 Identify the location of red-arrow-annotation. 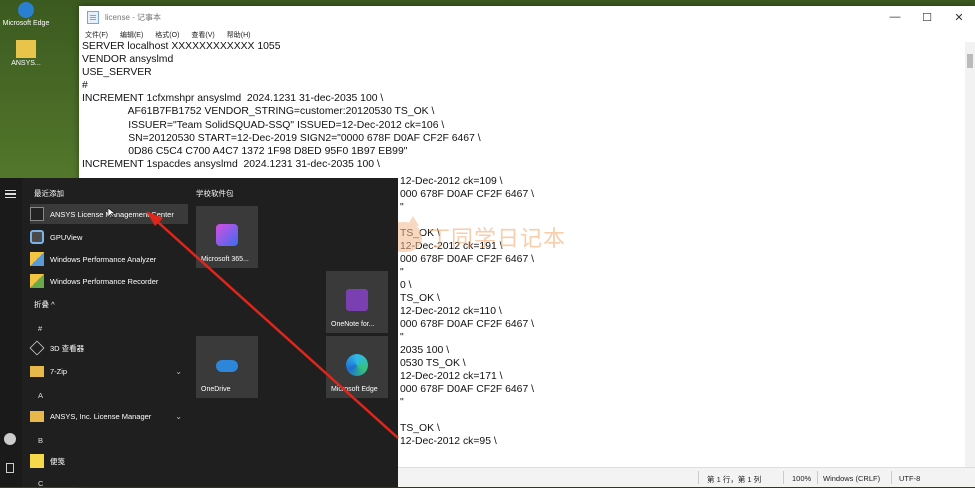
(272, 325).